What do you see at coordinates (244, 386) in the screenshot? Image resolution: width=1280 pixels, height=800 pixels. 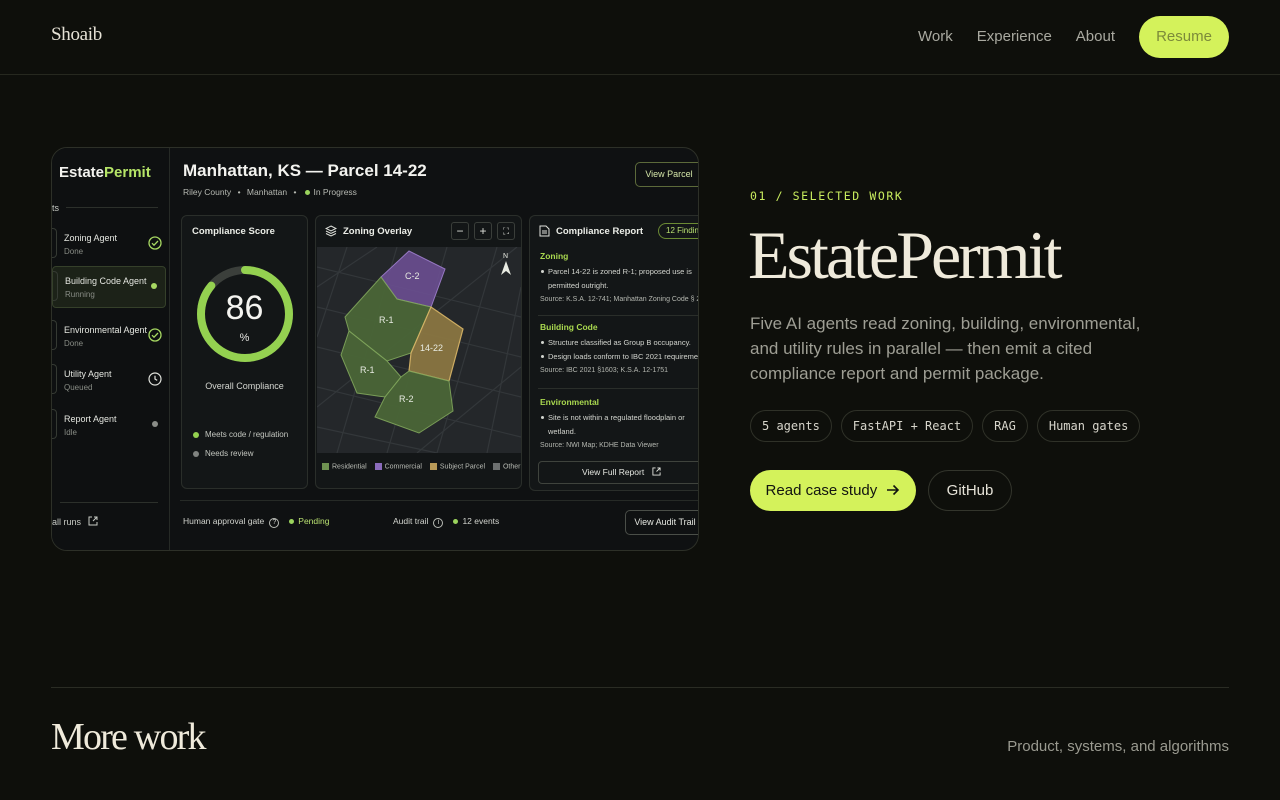 I see `compliance-score-label: Overall Compliance` at bounding box center [244, 386].